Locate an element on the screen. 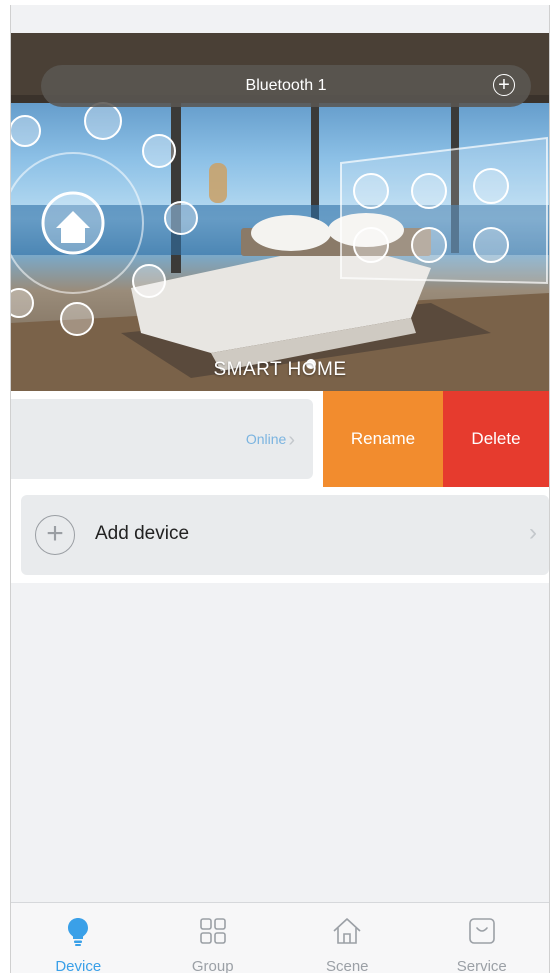 This screenshot has height=975, width=551. page-title: Bluetooth 1 is located at coordinates (286, 85).